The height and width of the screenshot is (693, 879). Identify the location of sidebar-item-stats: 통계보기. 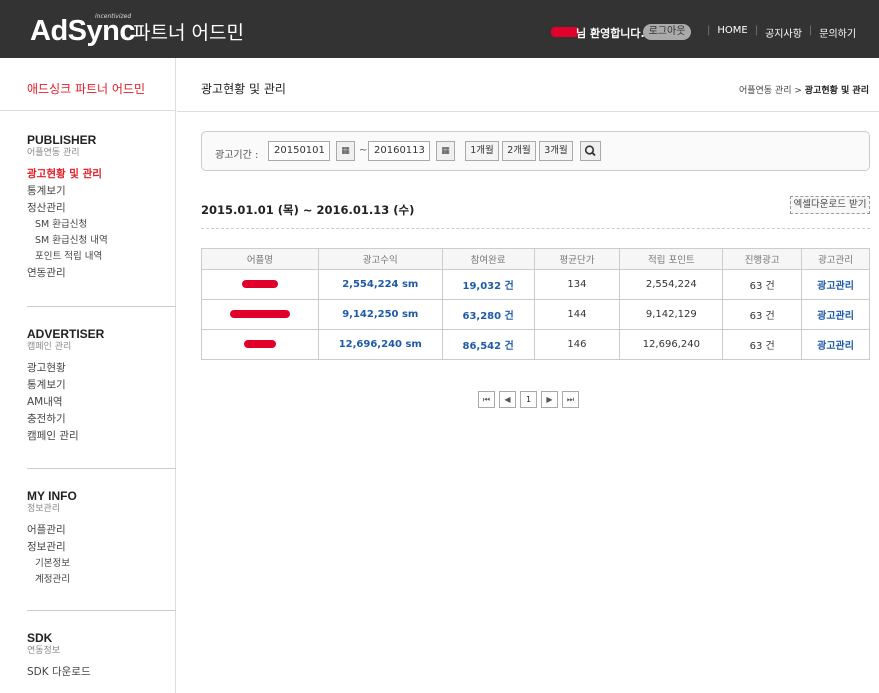
(67, 191).